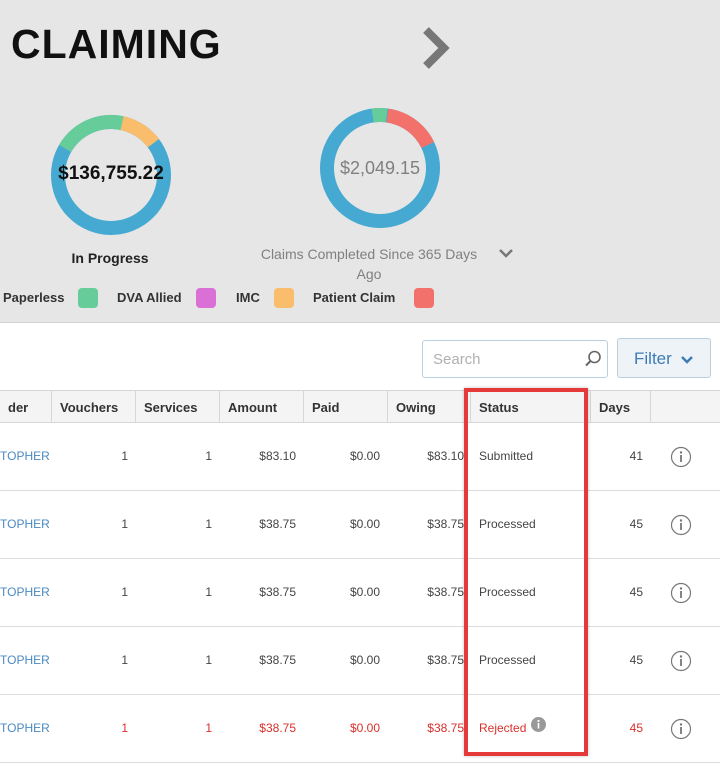 The width and height of the screenshot is (720, 768). Describe the element at coordinates (346, 407) in the screenshot. I see `column-header-paid: Paid` at that location.